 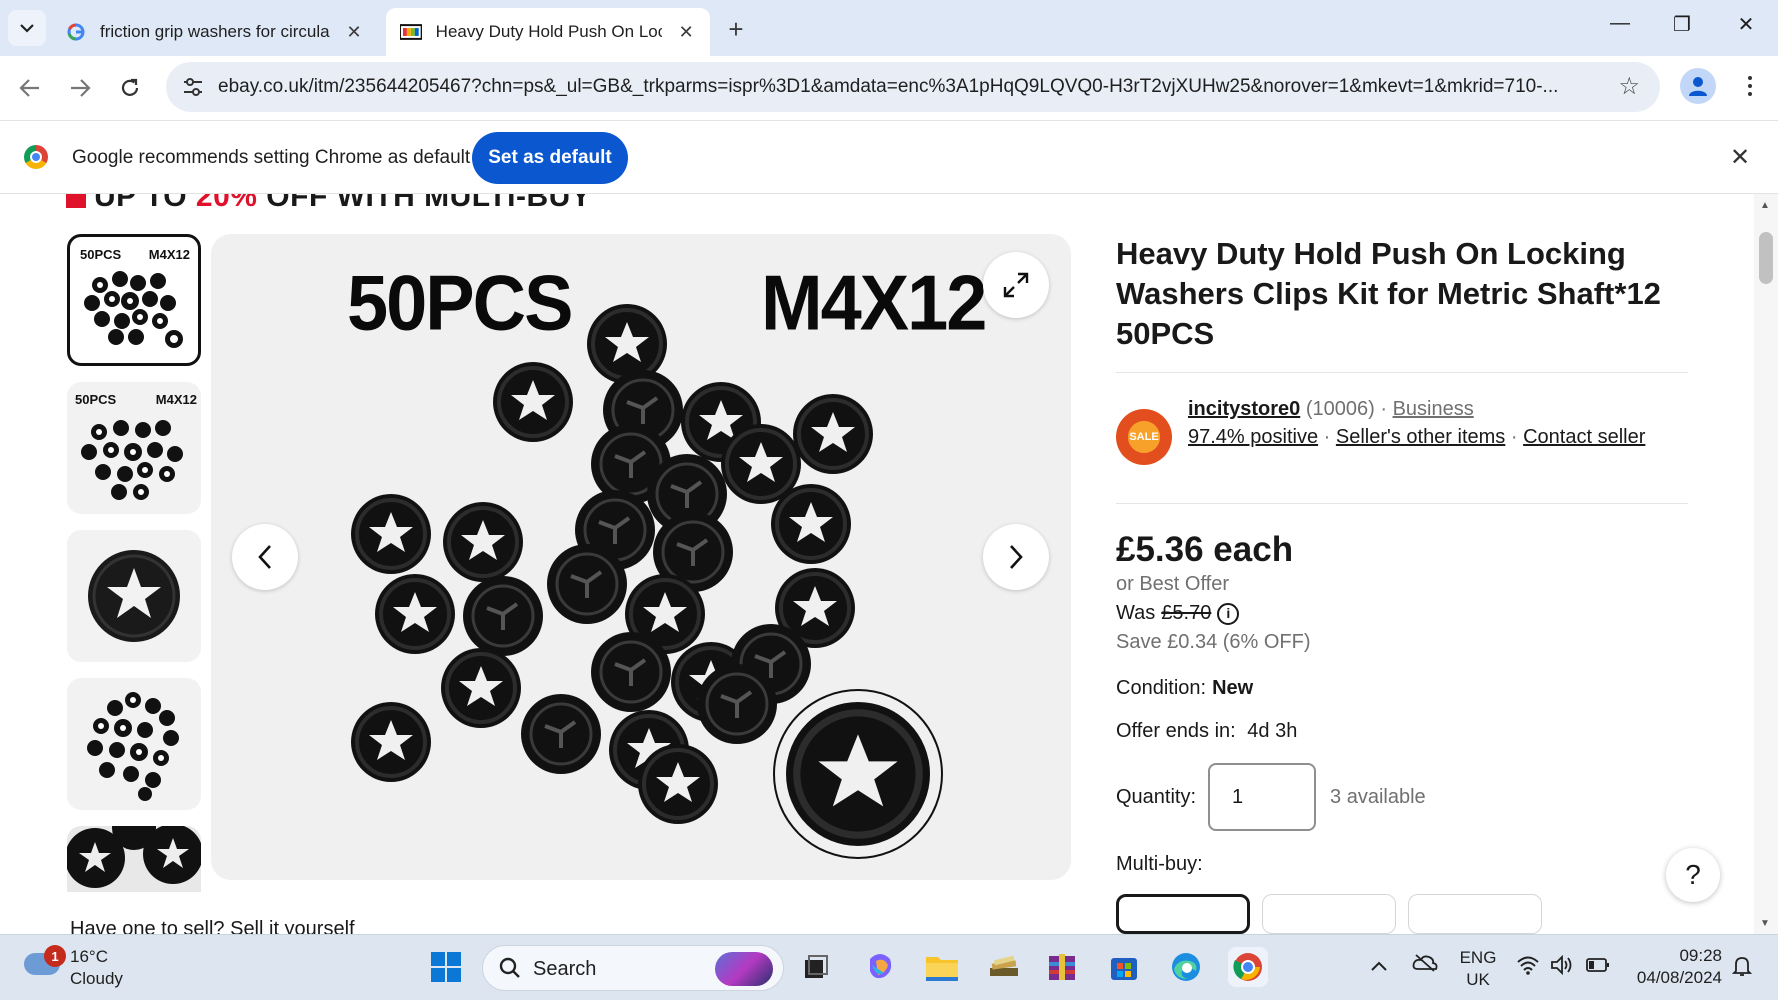 What do you see at coordinates (1629, 86) in the screenshot?
I see `bookmark-star-icon: ☆` at bounding box center [1629, 86].